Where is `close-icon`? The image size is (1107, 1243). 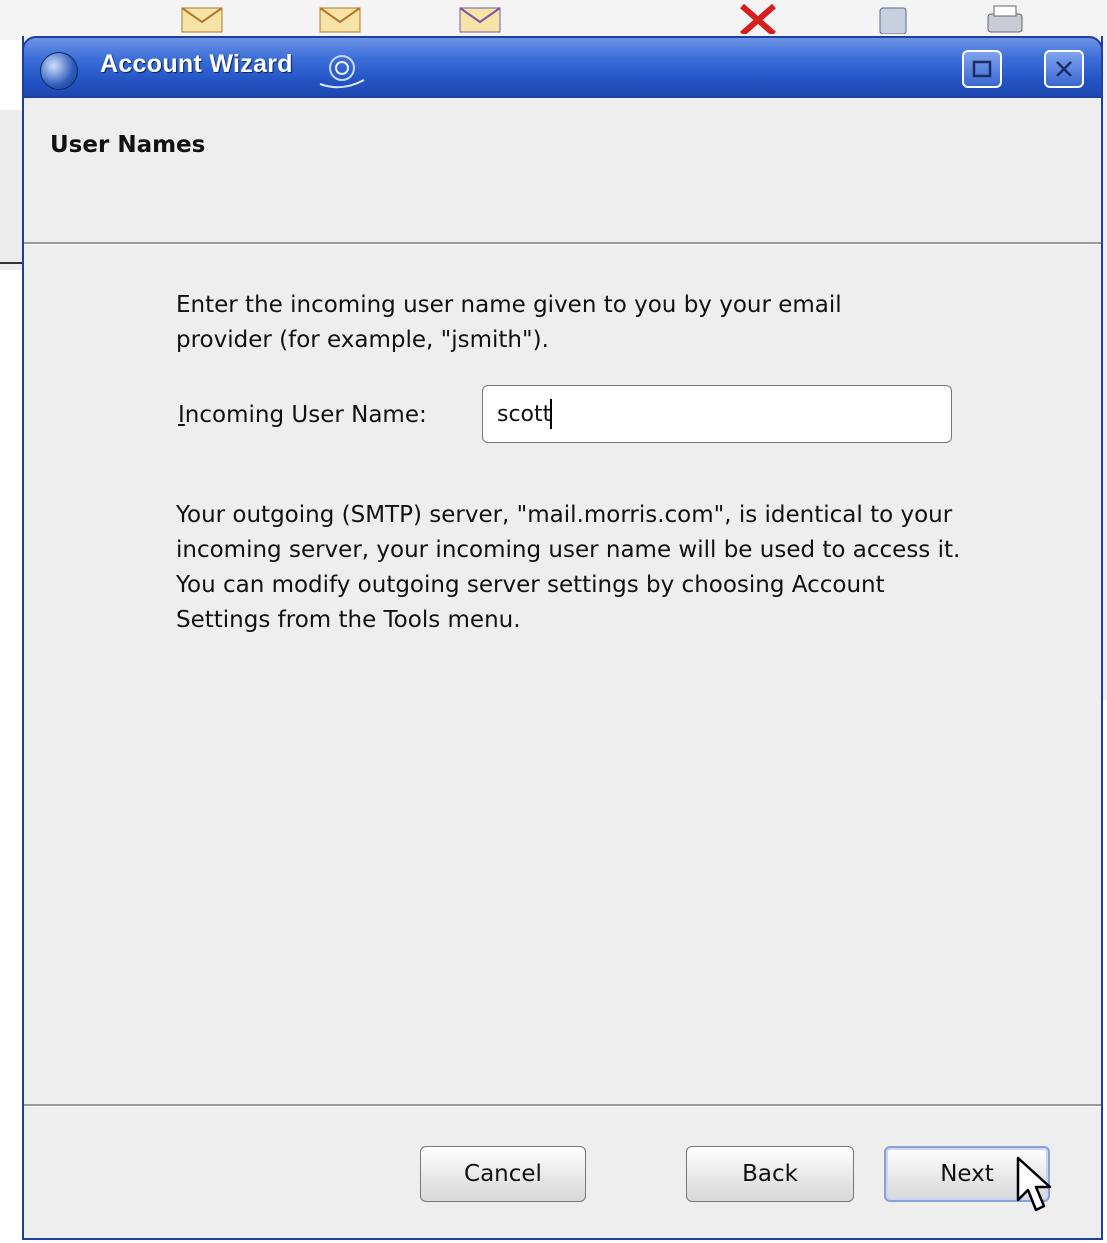
close-icon is located at coordinates (1064, 69).